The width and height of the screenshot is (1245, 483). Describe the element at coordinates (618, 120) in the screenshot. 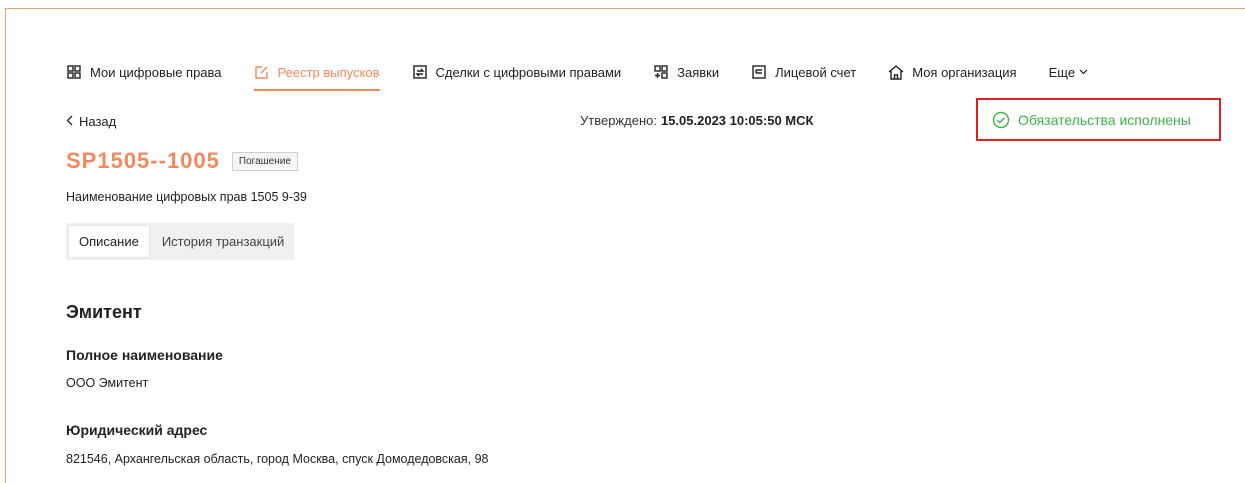

I see `approved-label: Утверждено:` at that location.